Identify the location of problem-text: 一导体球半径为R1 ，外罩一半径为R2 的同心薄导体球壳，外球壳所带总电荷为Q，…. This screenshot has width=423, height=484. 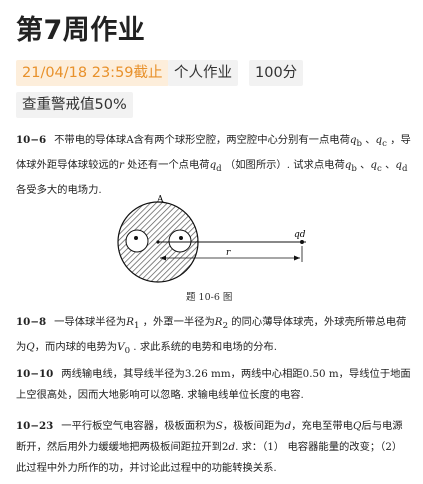
(211, 336).